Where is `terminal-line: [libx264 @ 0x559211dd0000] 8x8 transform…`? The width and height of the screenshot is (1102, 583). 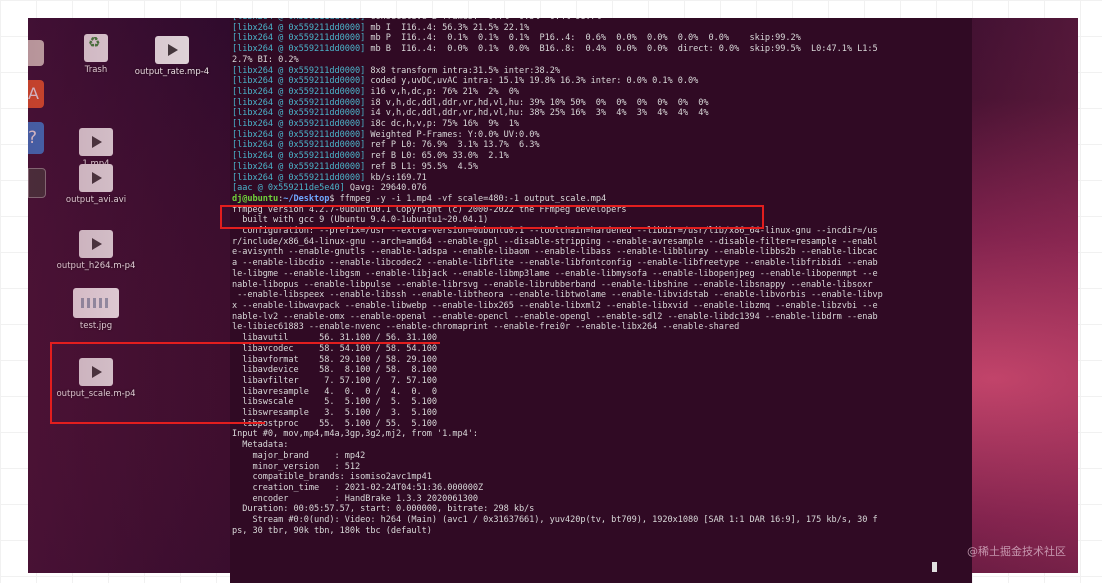 terminal-line: [libx264 @ 0x559211dd0000] 8x8 transform… is located at coordinates (601, 71).